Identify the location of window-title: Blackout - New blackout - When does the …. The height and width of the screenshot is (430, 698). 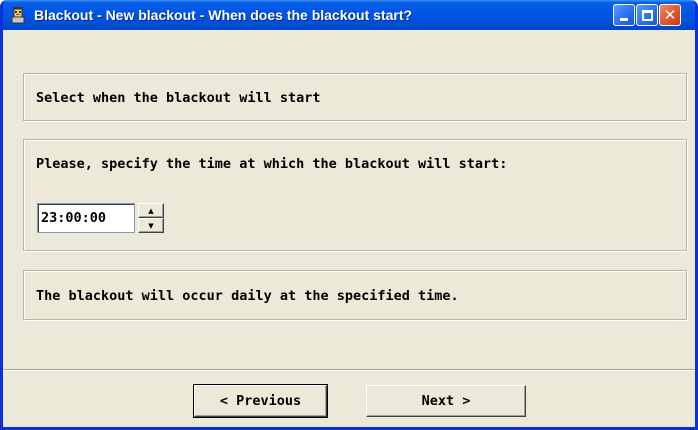
(223, 15).